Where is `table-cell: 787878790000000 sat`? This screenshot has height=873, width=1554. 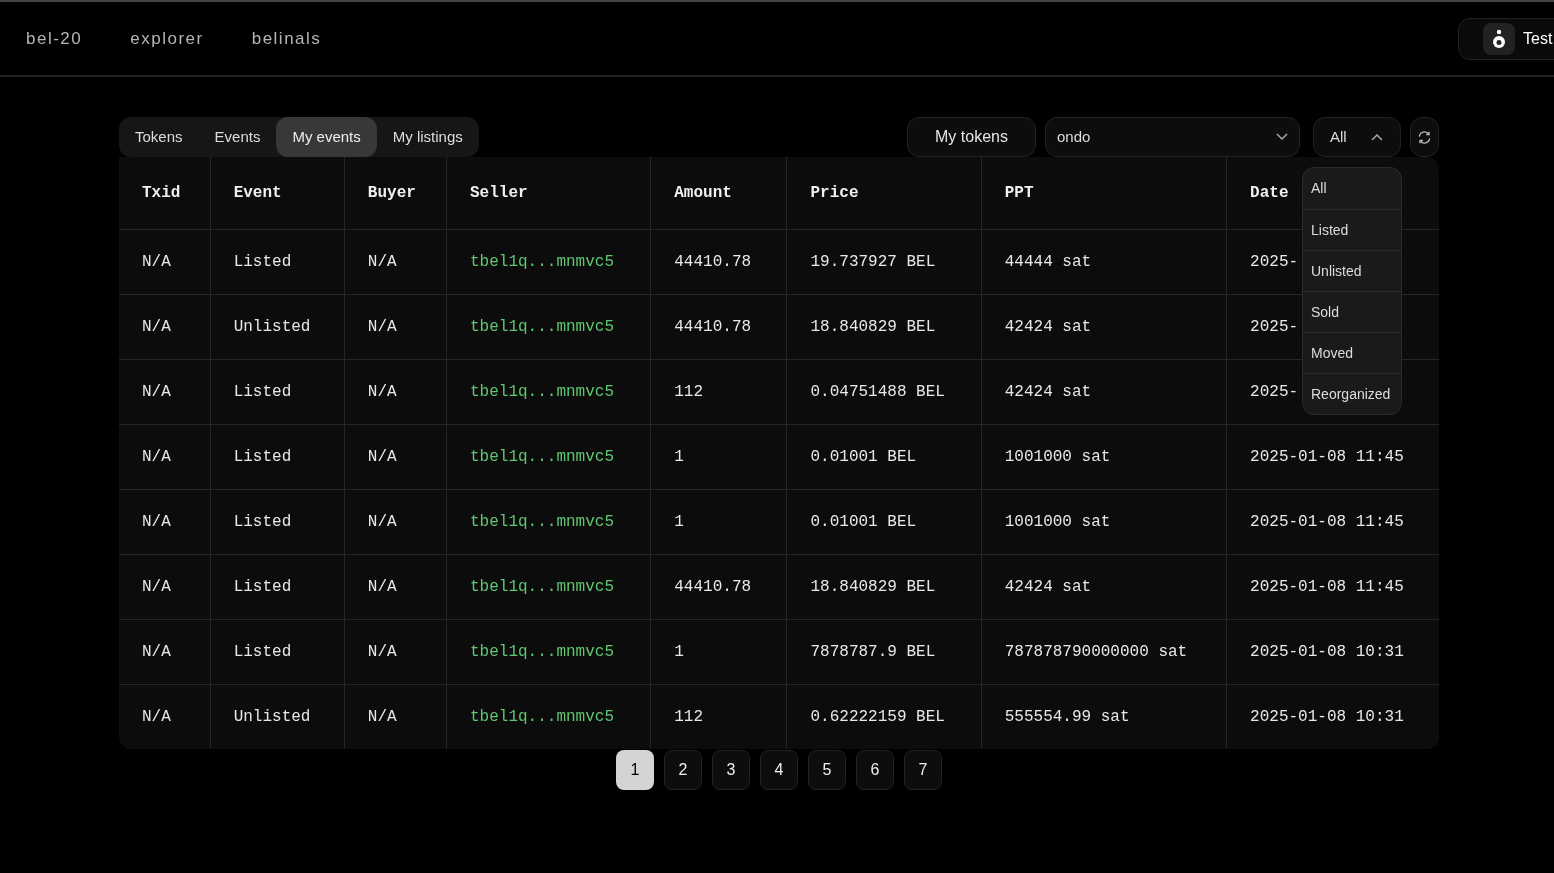 table-cell: 787878790000000 sat is located at coordinates (1096, 651).